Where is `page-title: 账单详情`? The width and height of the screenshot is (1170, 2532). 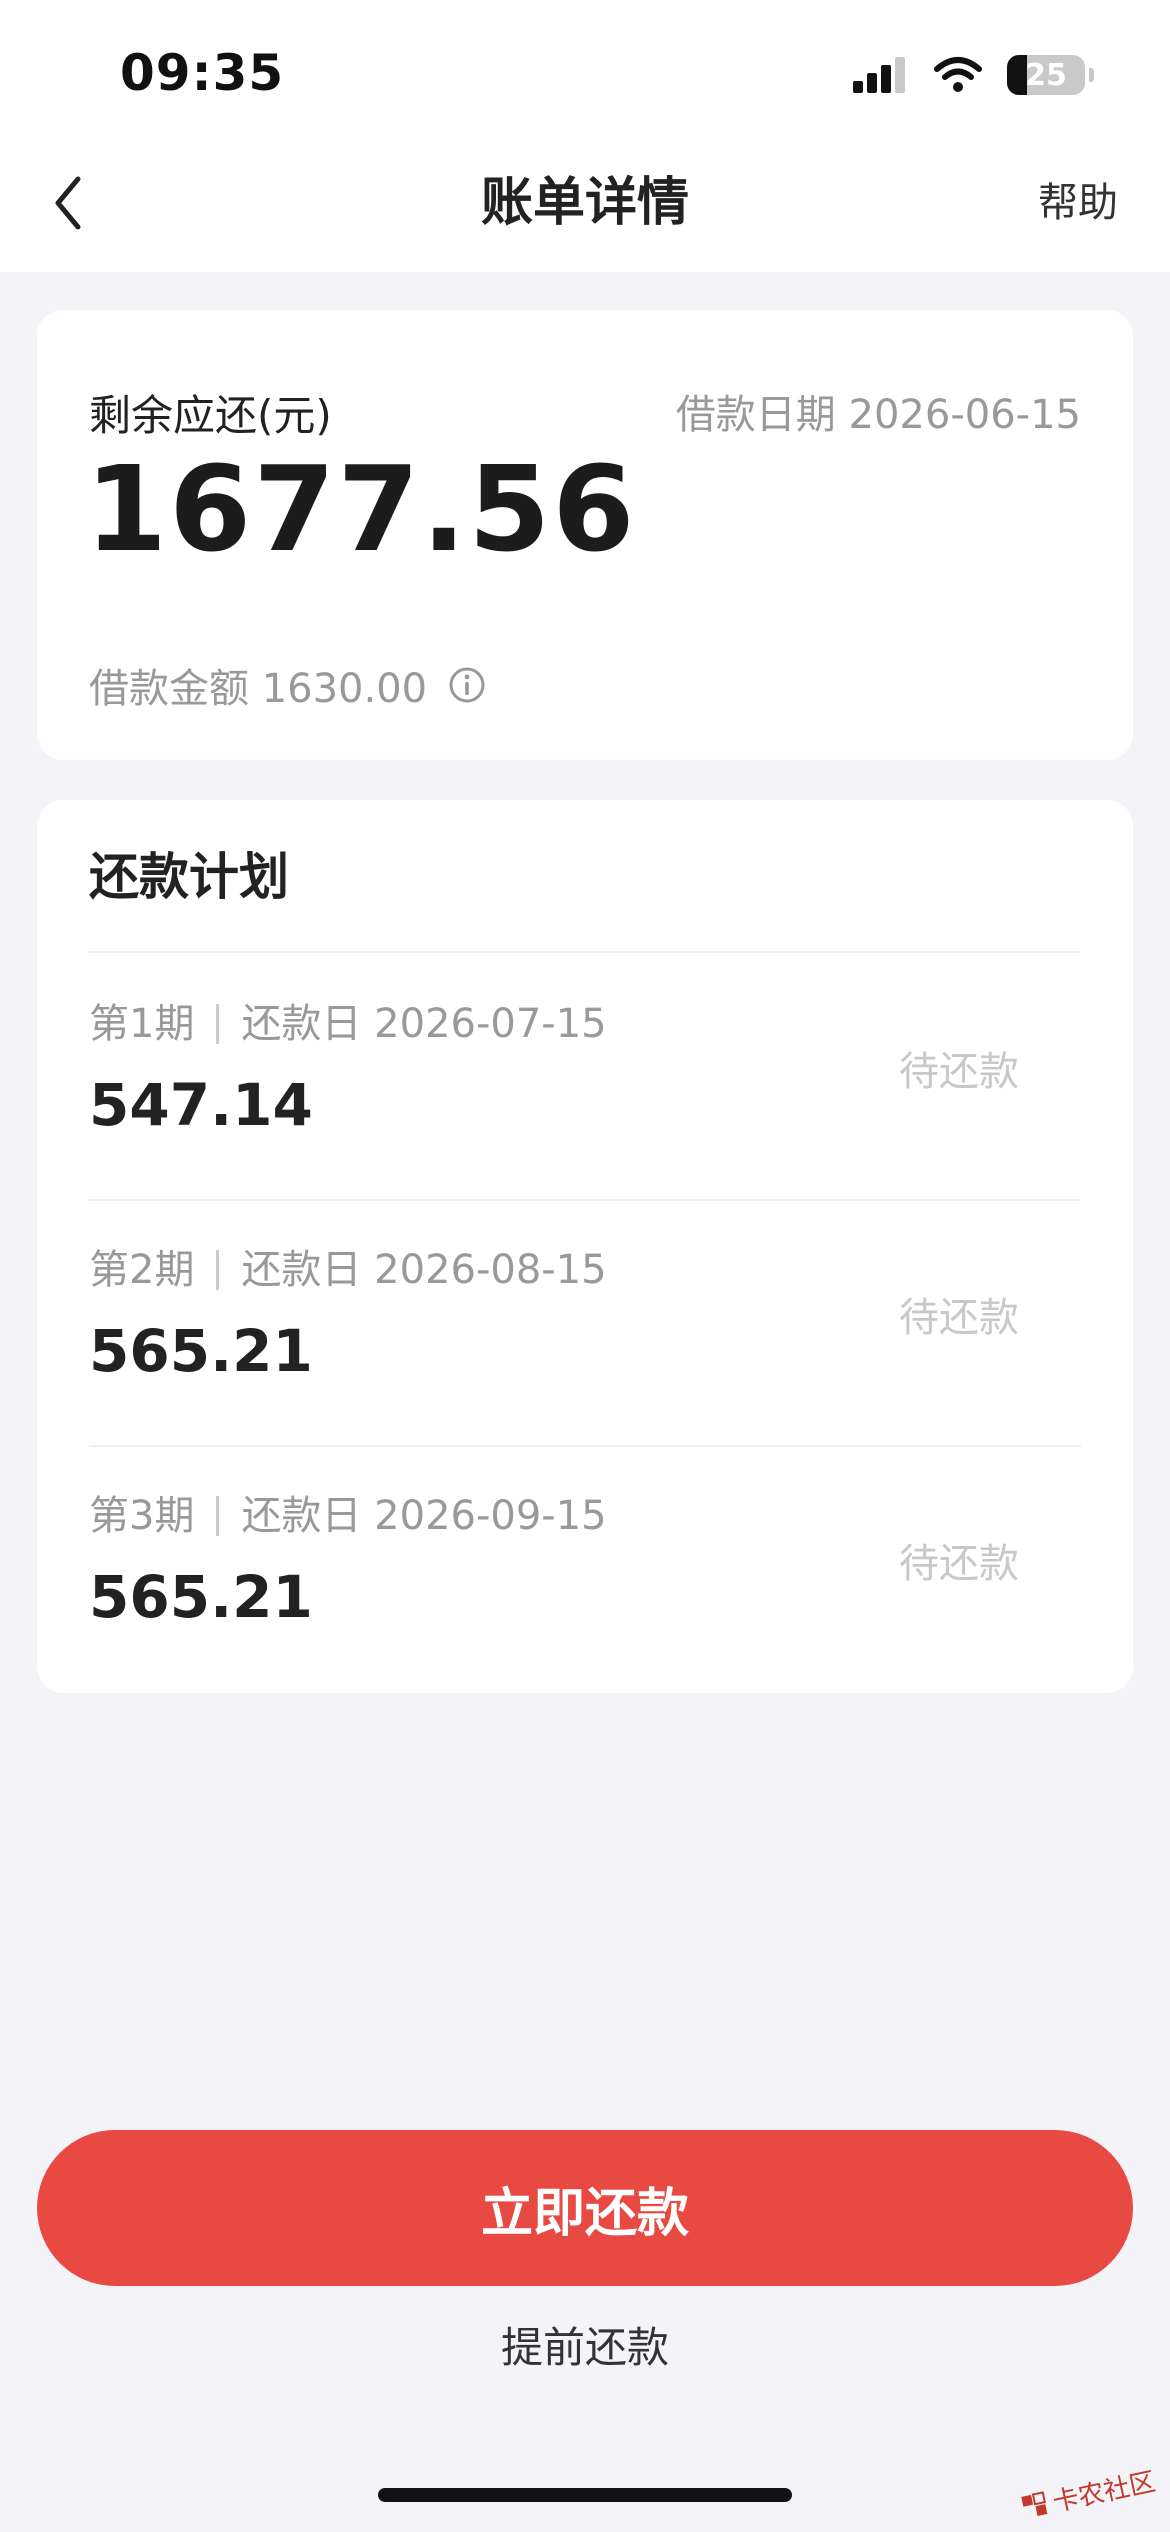
page-title: 账单详情 is located at coordinates (584, 203).